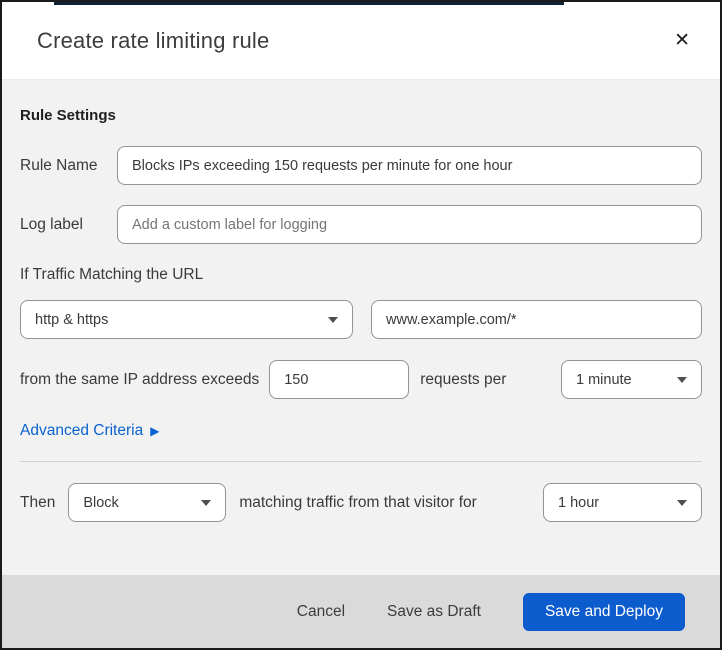 The image size is (722, 650). I want to click on rule-name-label: Rule Name, so click(59, 165).